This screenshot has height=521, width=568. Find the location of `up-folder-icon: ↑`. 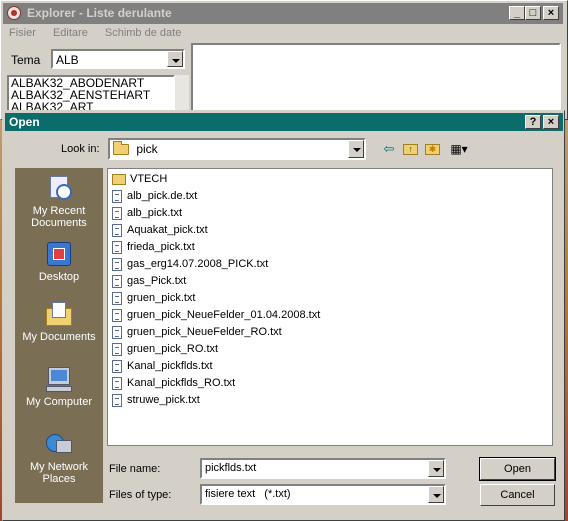

up-folder-icon: ↑ is located at coordinates (411, 149).